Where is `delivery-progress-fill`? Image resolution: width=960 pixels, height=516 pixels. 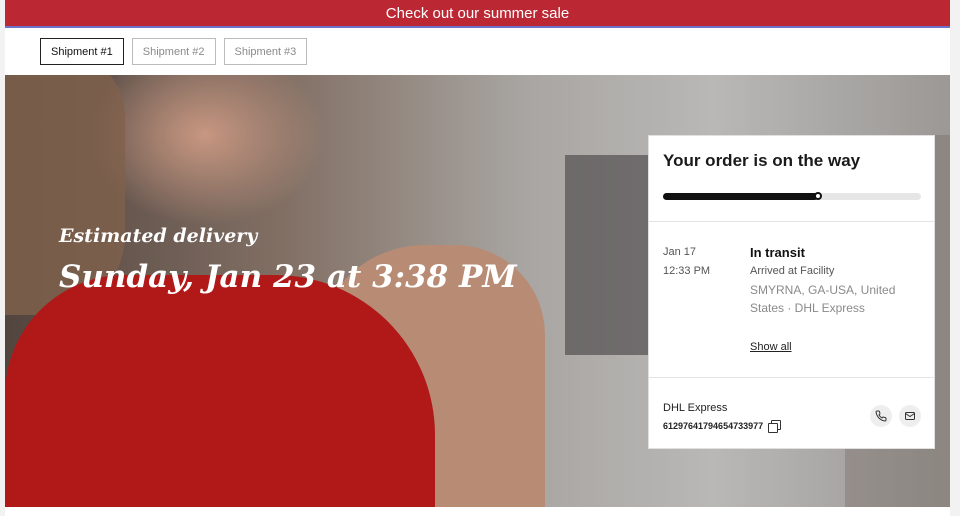 delivery-progress-fill is located at coordinates (742, 196).